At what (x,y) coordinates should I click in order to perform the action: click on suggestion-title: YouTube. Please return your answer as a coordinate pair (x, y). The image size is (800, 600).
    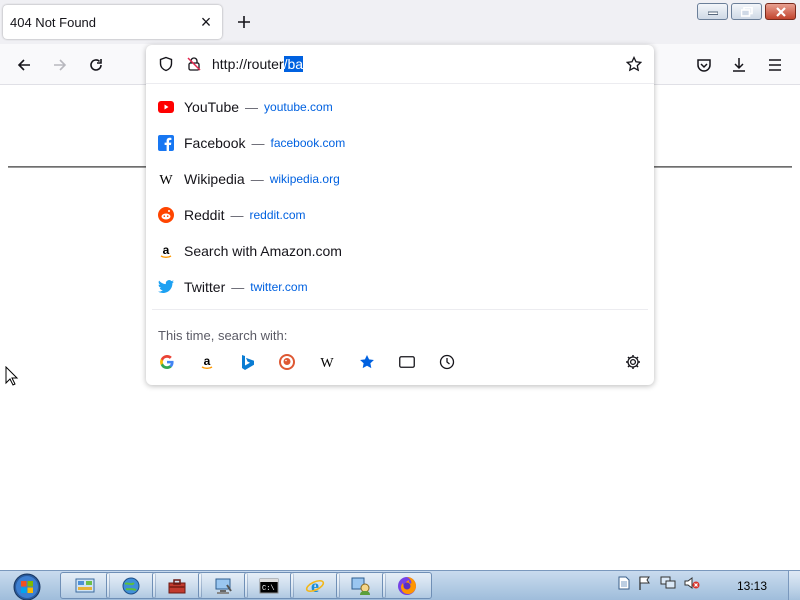
    Looking at the image, I should click on (212, 107).